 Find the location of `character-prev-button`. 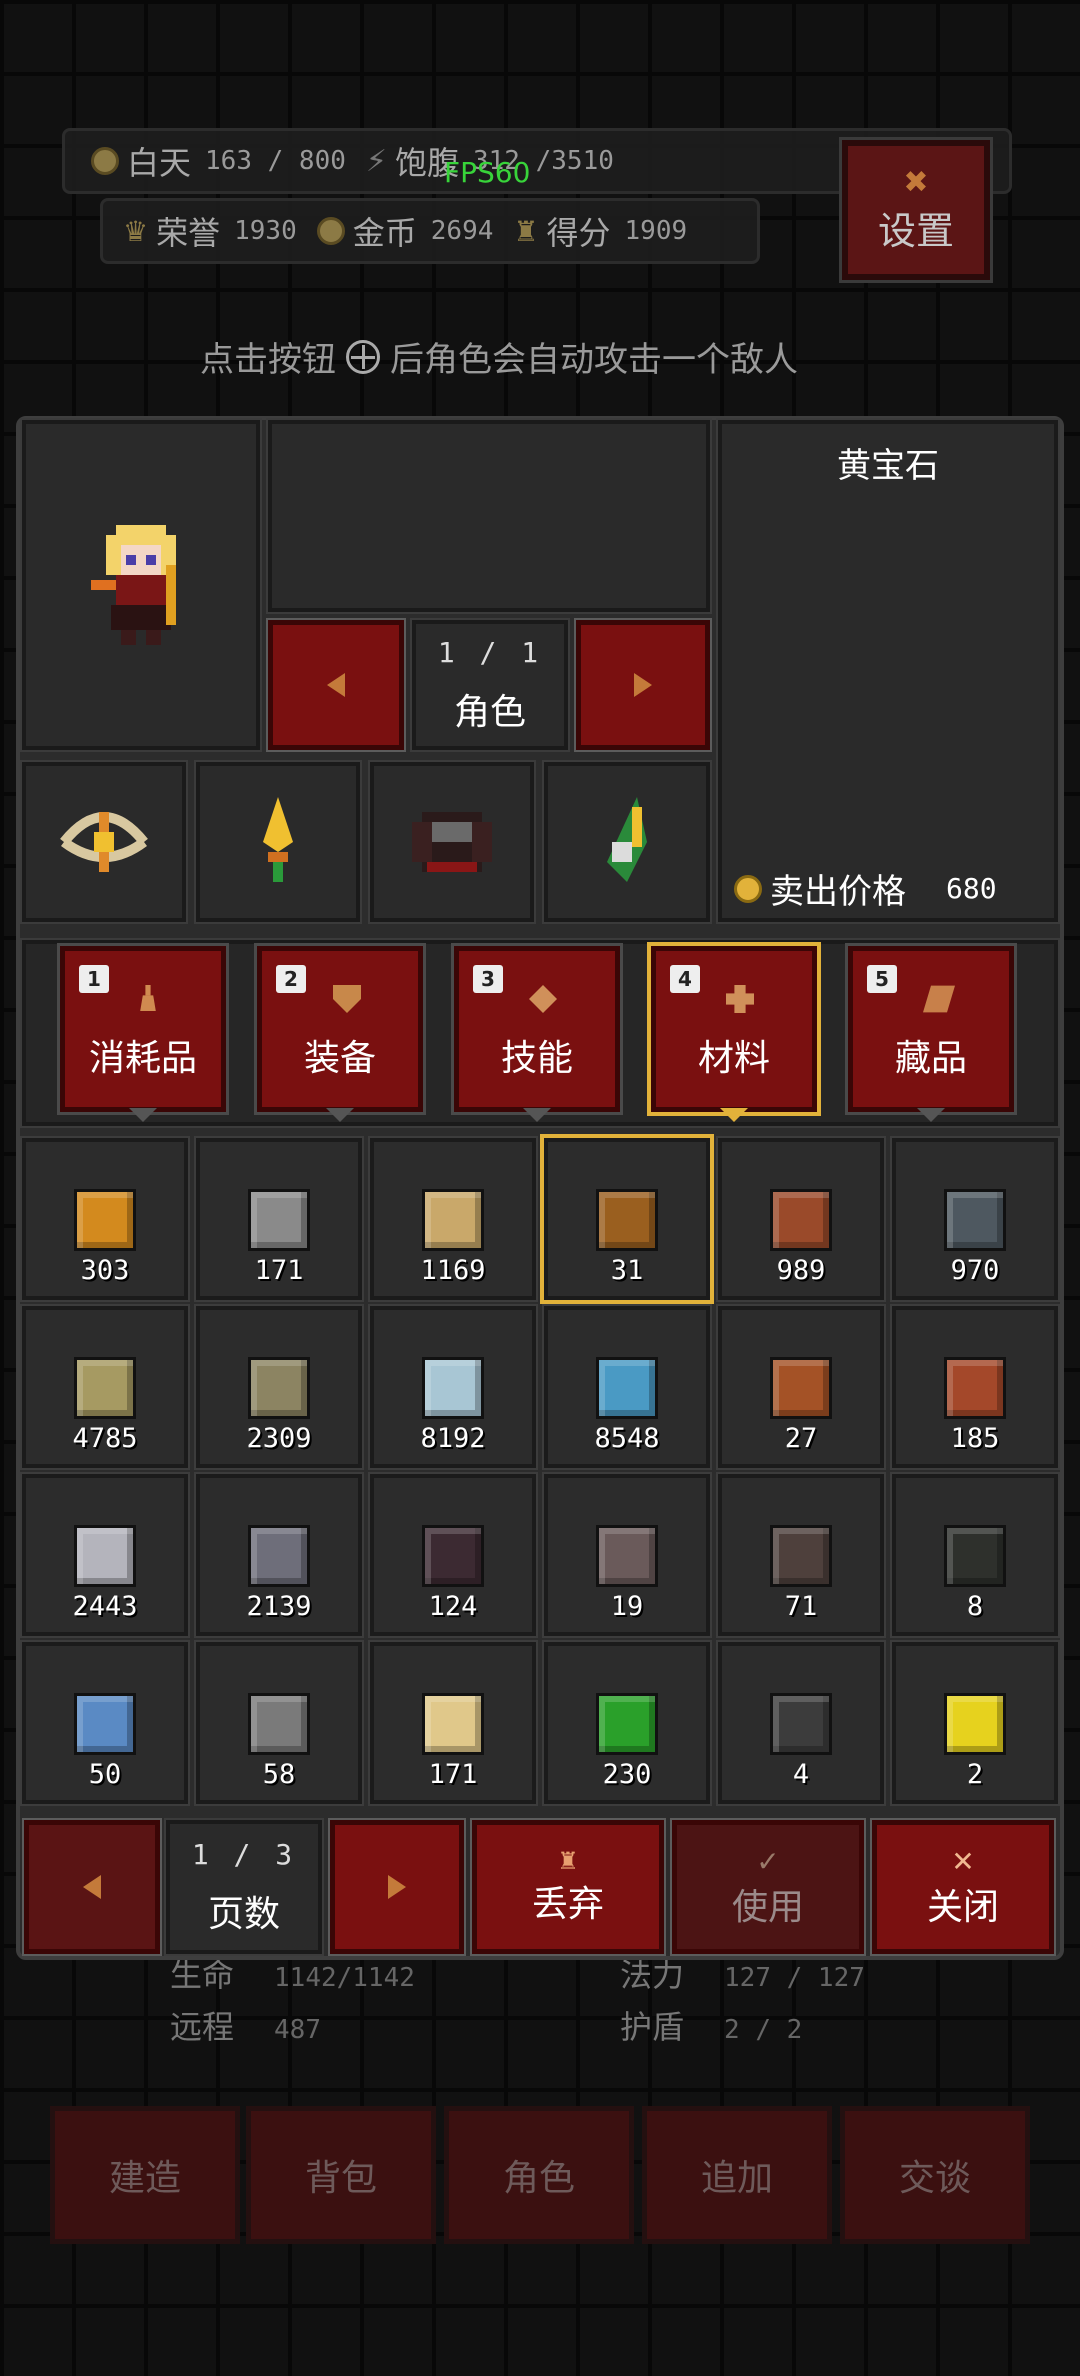

character-prev-button is located at coordinates (336, 685).